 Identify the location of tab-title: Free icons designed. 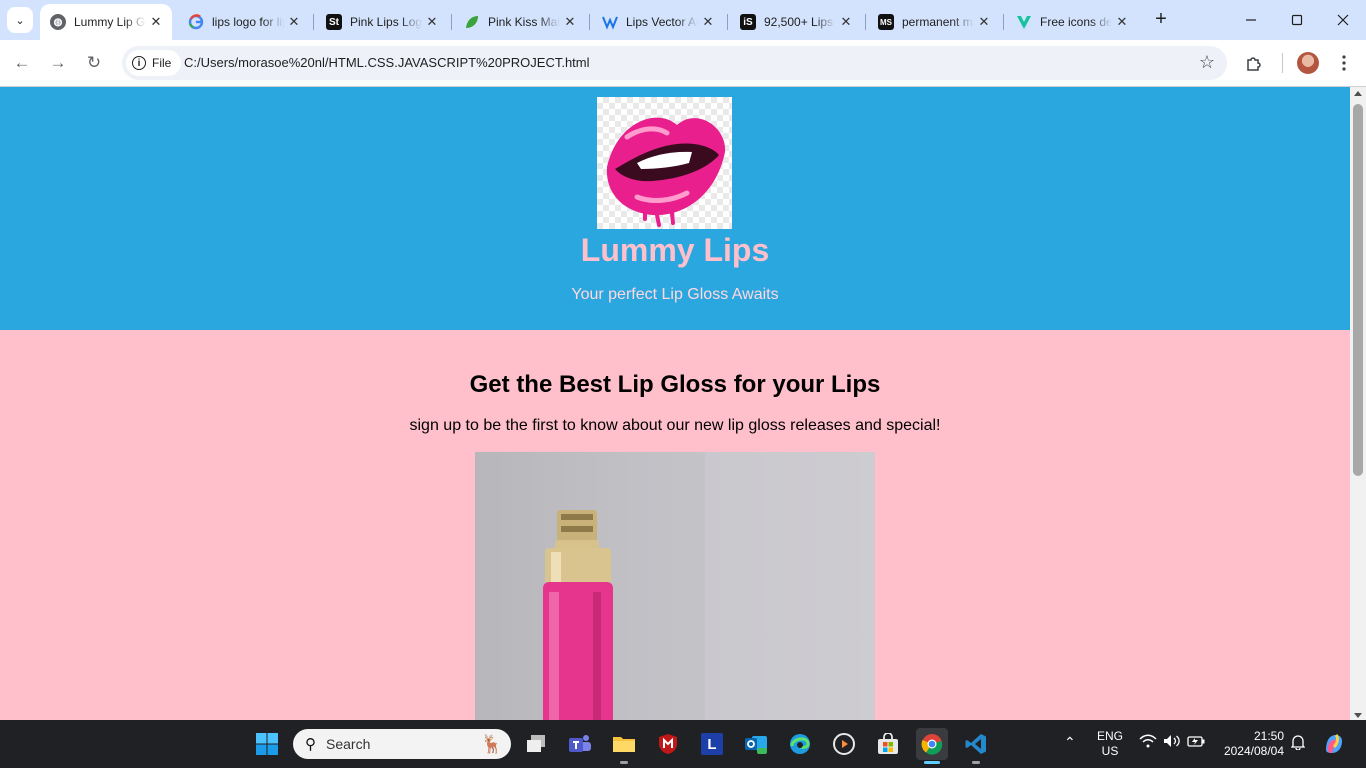
(1076, 22).